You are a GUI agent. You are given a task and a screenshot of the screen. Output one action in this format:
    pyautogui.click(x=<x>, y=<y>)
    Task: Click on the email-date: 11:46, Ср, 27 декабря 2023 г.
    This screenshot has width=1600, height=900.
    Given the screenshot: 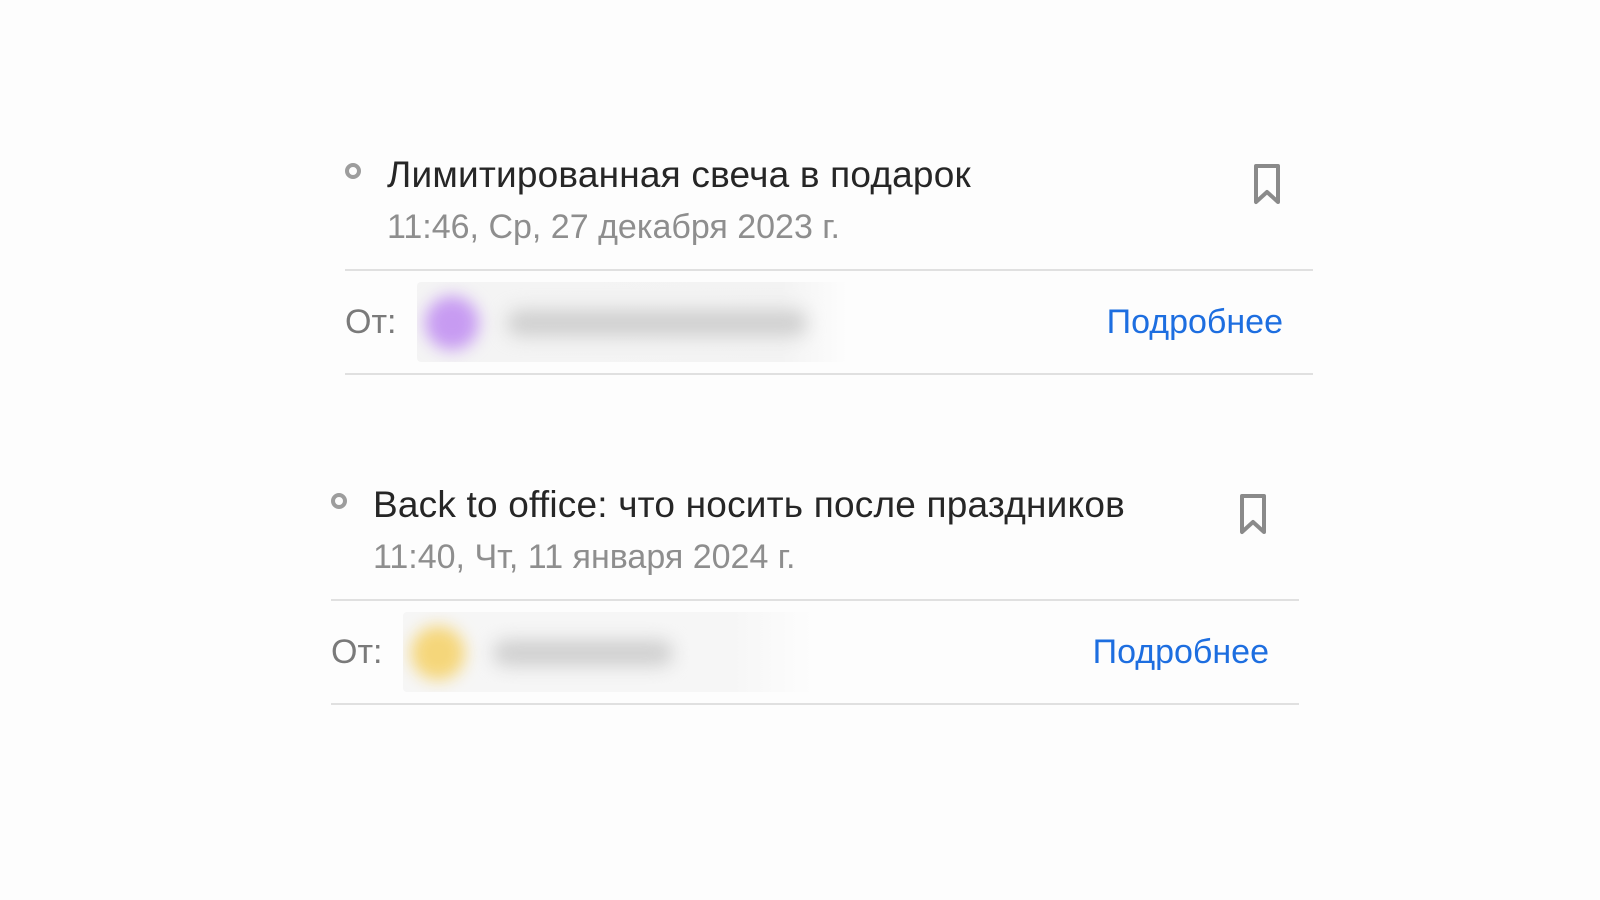 What is the action you would take?
    pyautogui.click(x=613, y=227)
    